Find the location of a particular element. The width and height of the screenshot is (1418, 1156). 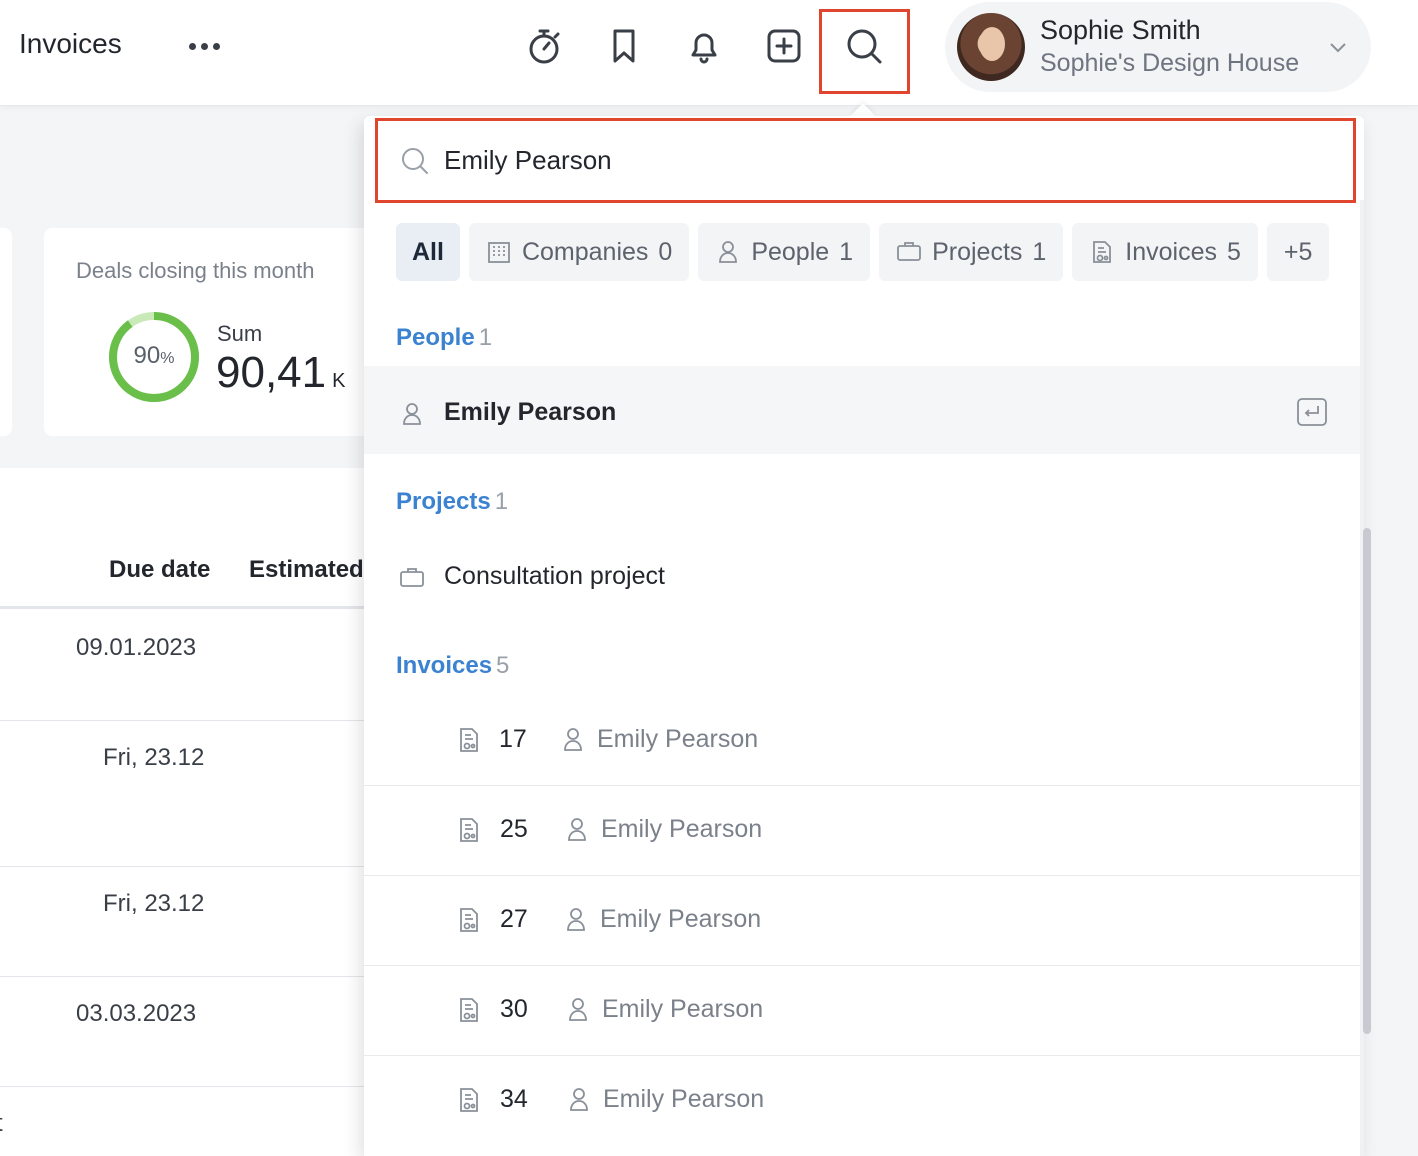

truncated-cell: t is located at coordinates (1, 1124).